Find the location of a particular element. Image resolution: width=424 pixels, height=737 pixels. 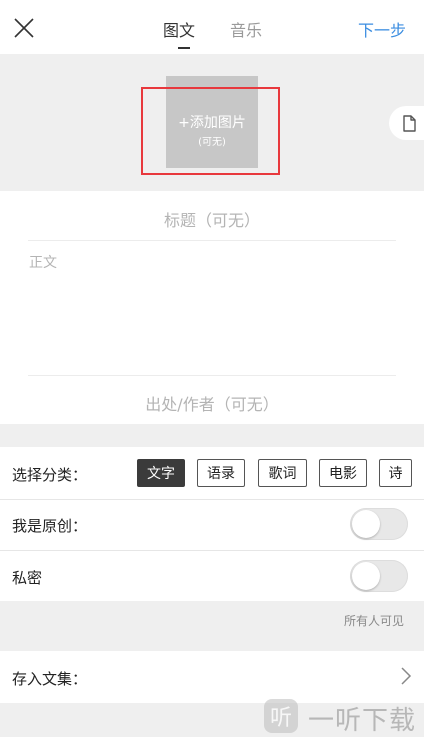

tab-text-image: 图文 is located at coordinates (179, 29).